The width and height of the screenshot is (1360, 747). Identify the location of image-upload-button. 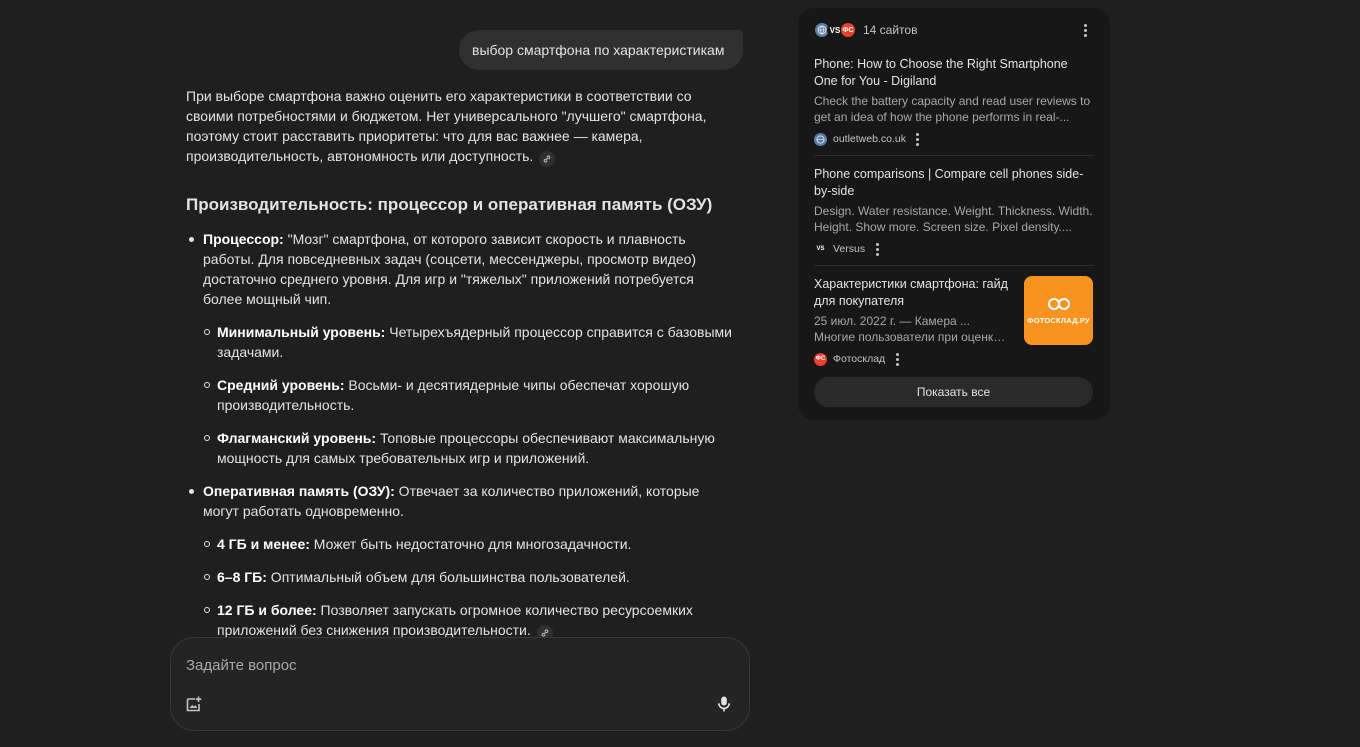
(194, 704).